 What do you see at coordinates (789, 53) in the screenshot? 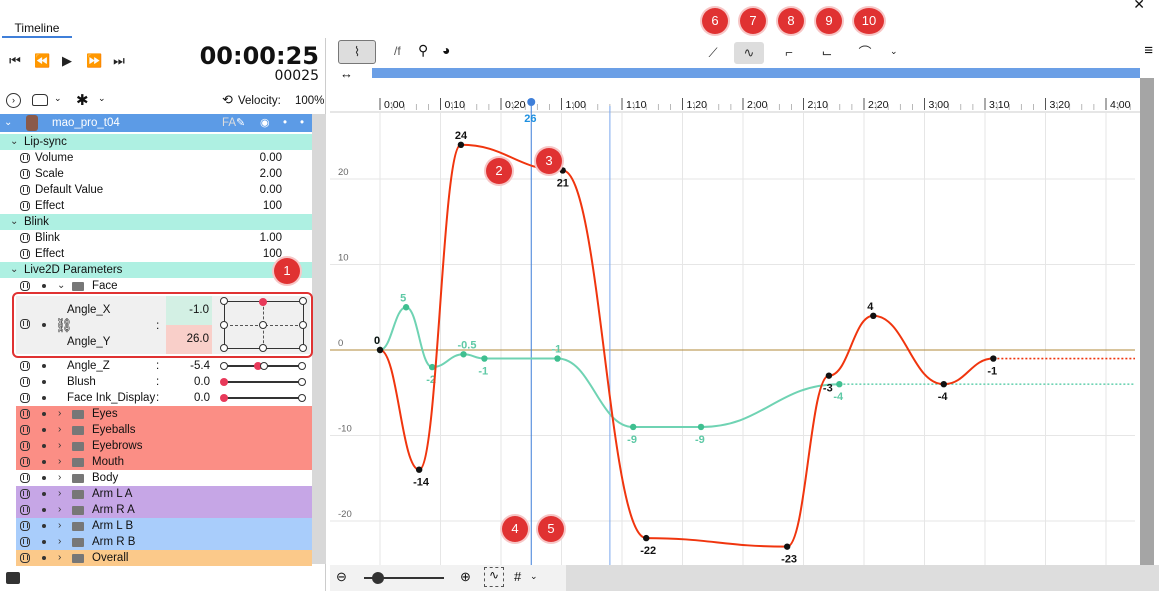
I see `step-in-curve-icon: ⌐` at bounding box center [789, 53].